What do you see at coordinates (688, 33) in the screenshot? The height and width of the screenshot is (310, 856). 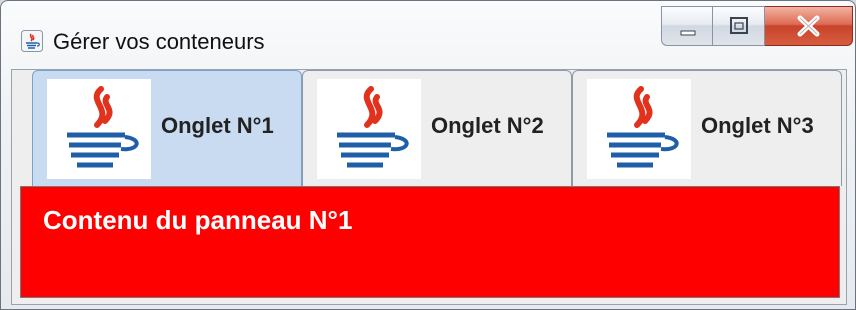 I see `minimize-icon` at bounding box center [688, 33].